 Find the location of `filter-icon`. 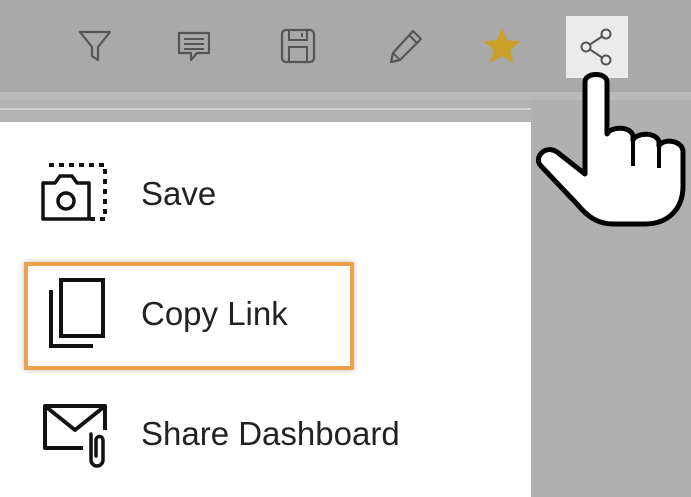

filter-icon is located at coordinates (95, 46).